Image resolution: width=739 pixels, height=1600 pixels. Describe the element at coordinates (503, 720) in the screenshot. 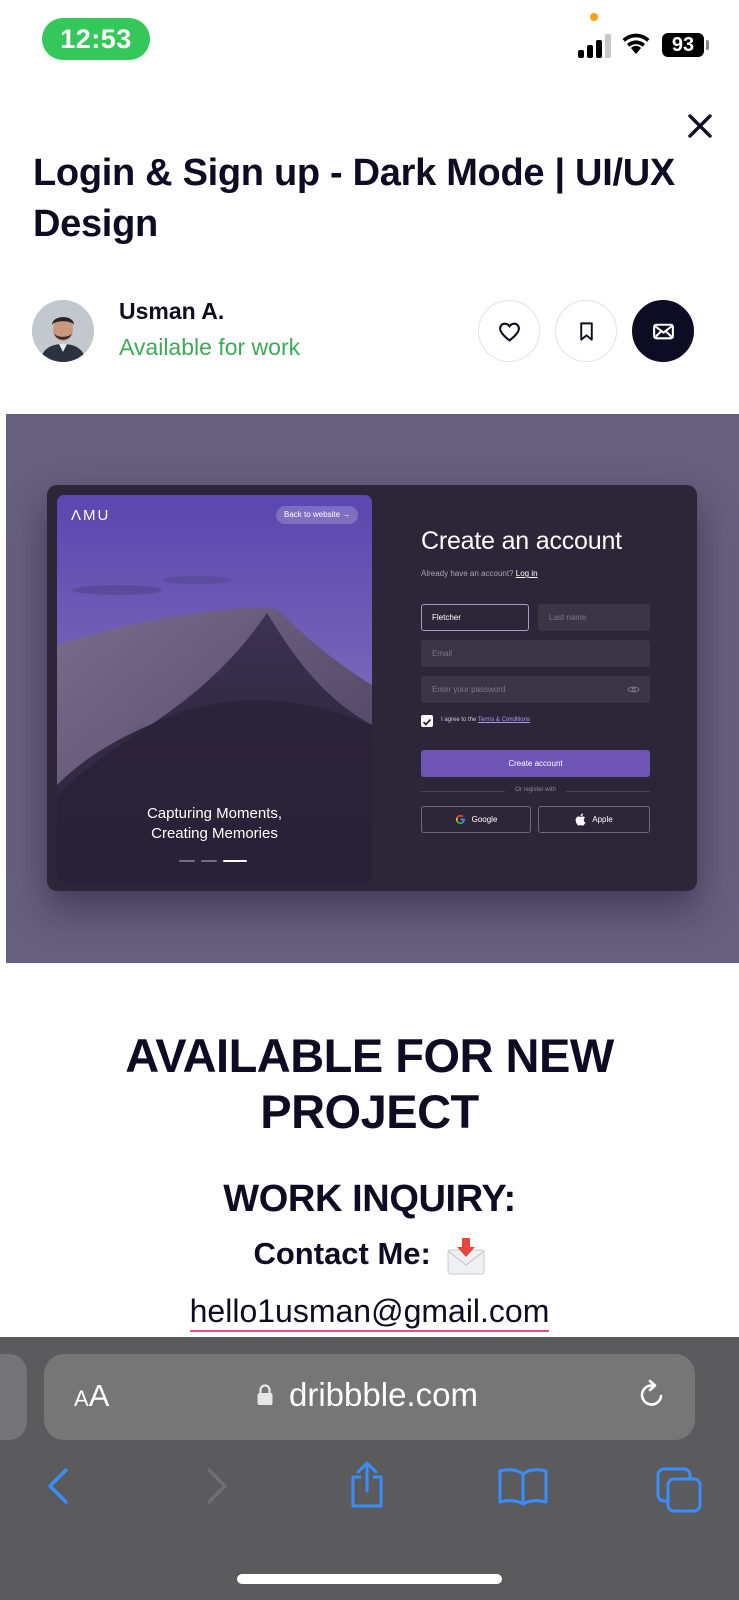

I see `terms-link: Terms & Conditions` at that location.